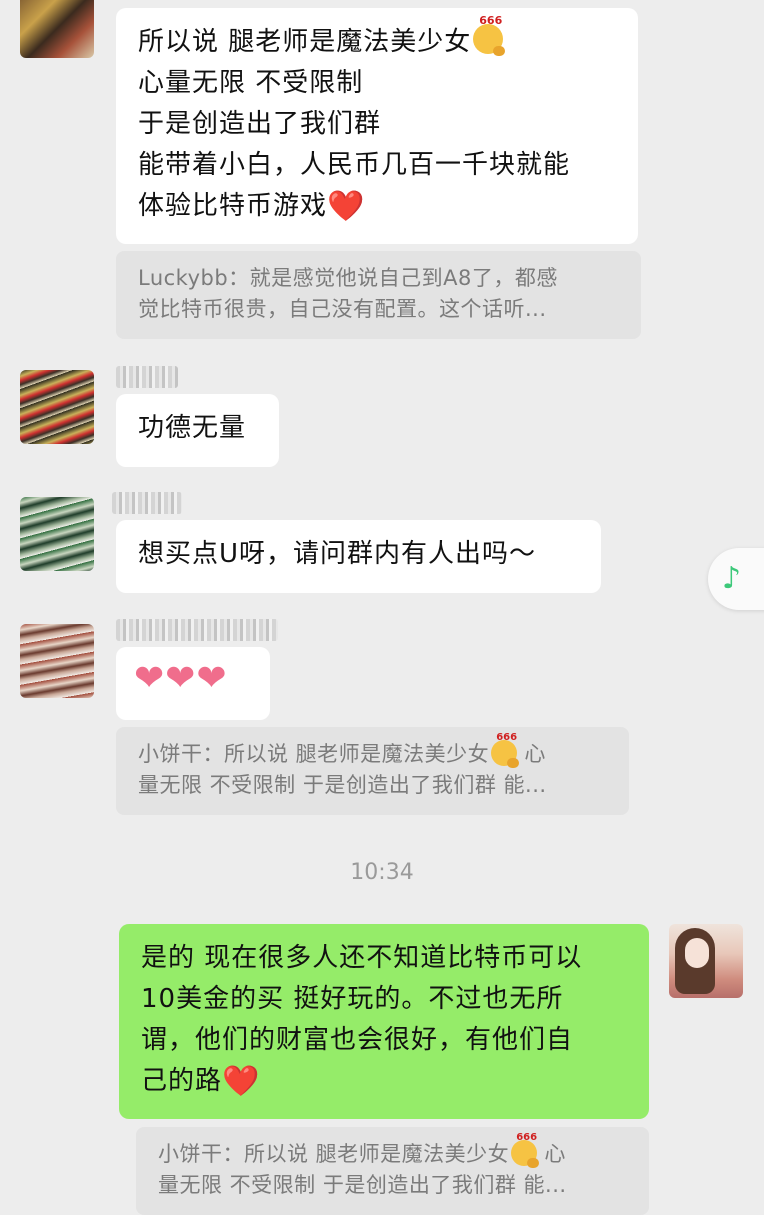 This screenshot has height=1215, width=764. I want to click on message-text: 所以说 腿老师是魔法美少女, so click(305, 42).